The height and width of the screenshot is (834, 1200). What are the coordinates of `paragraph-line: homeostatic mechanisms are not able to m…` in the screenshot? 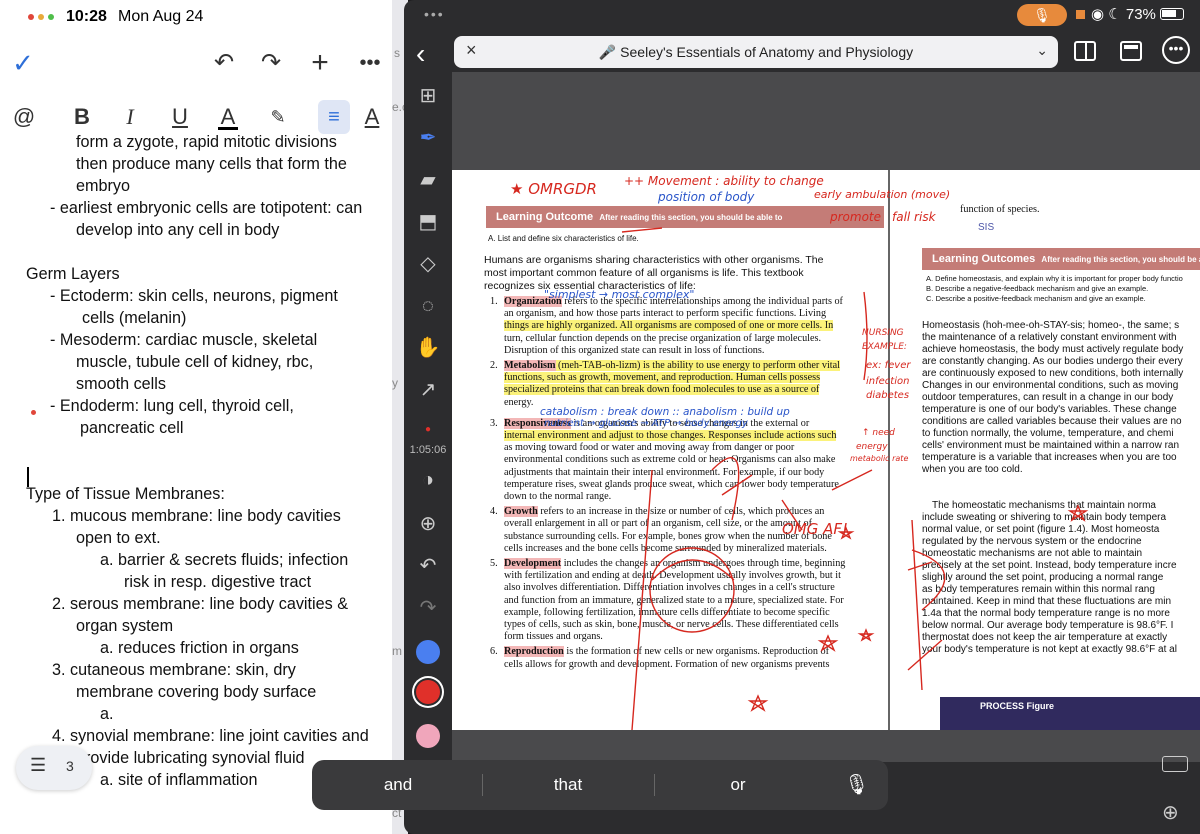 It's located at (1032, 553).